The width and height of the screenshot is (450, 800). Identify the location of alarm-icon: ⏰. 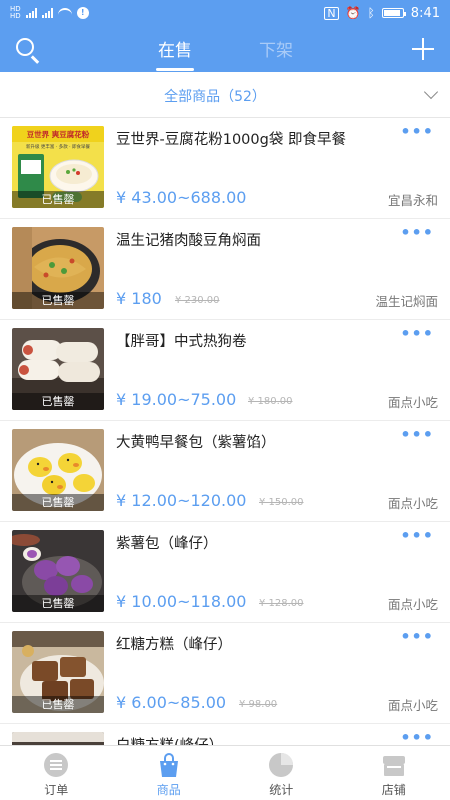
(353, 13).